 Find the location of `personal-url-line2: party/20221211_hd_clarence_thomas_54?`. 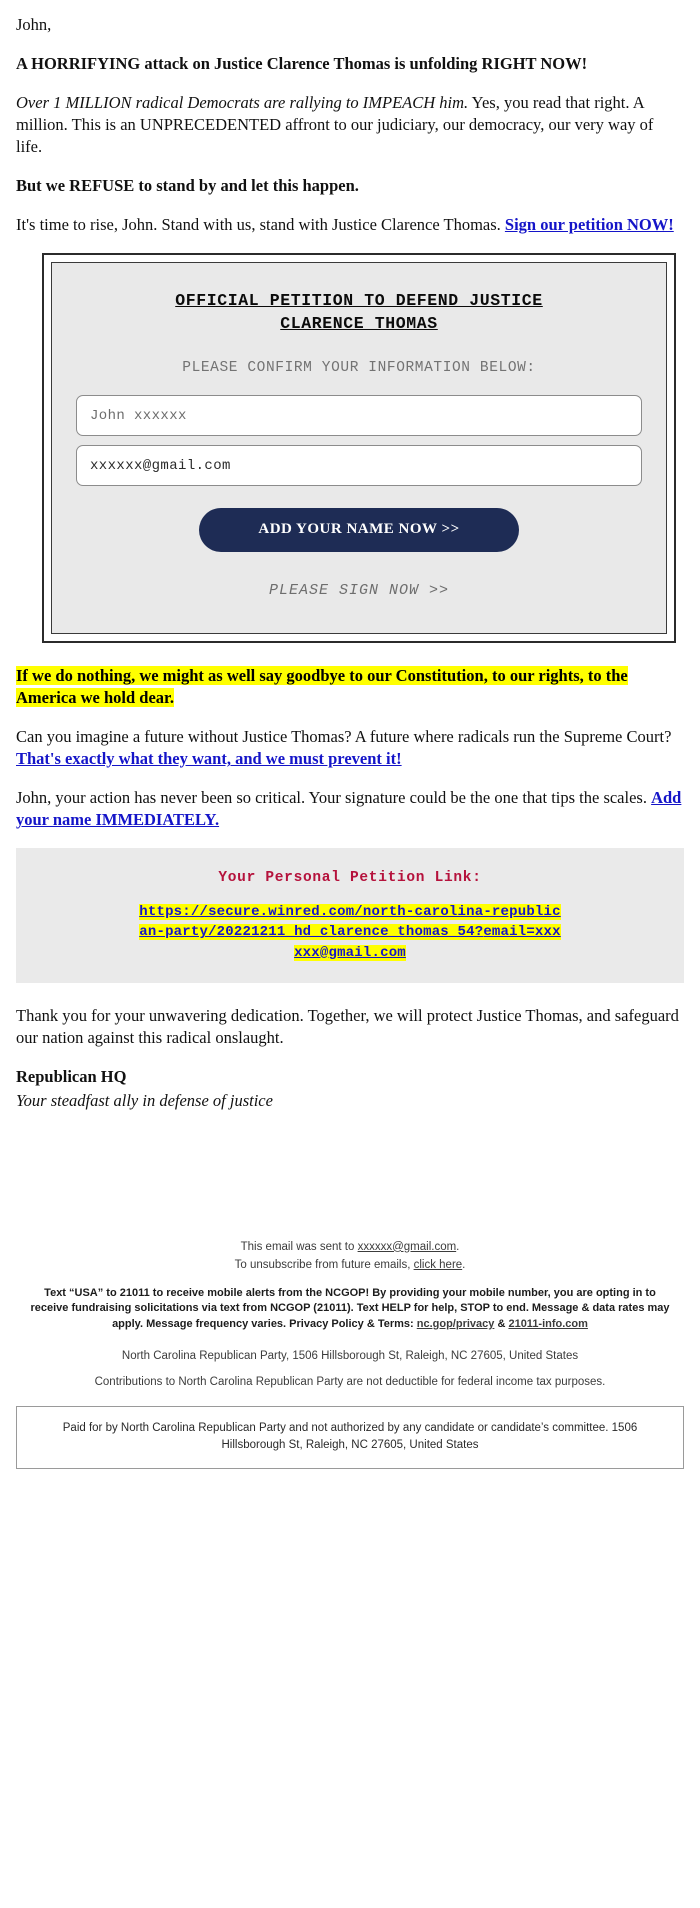

personal-url-line2: party/20221211_hd_clarence_thomas_54? is located at coordinates (324, 932).